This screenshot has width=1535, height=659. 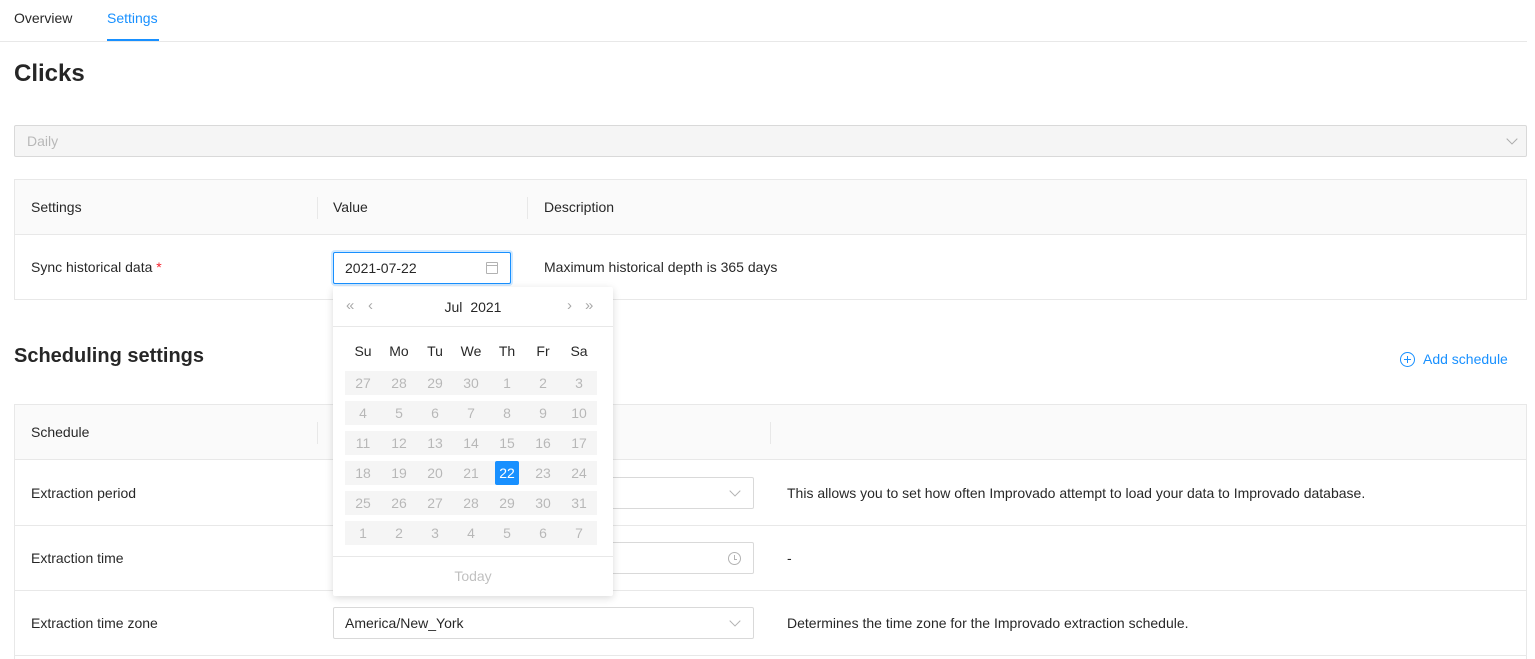 What do you see at coordinates (507, 473) in the screenshot?
I see `calendar-day-selected: 22` at bounding box center [507, 473].